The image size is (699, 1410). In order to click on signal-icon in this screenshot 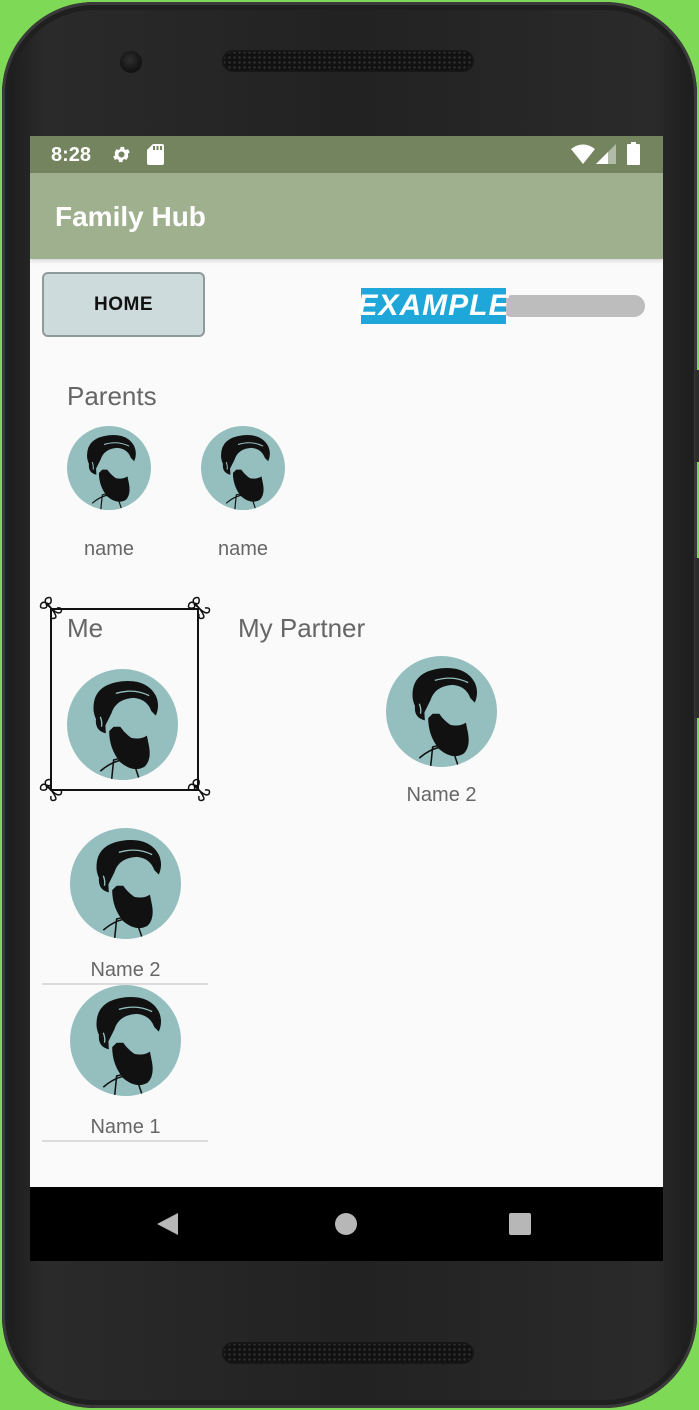, I will do `click(606, 154)`.